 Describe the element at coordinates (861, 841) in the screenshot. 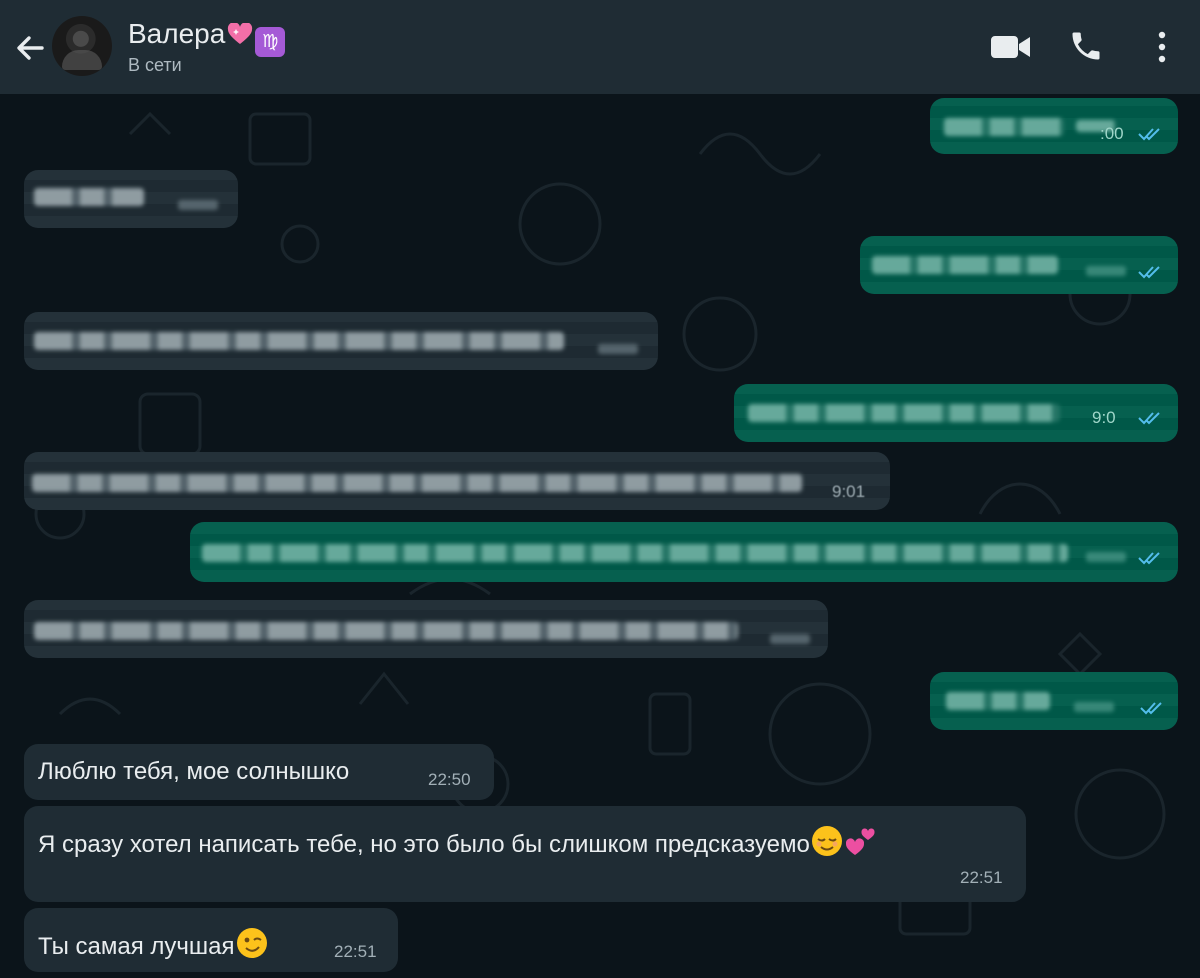

I see `two-hearts-icon` at that location.